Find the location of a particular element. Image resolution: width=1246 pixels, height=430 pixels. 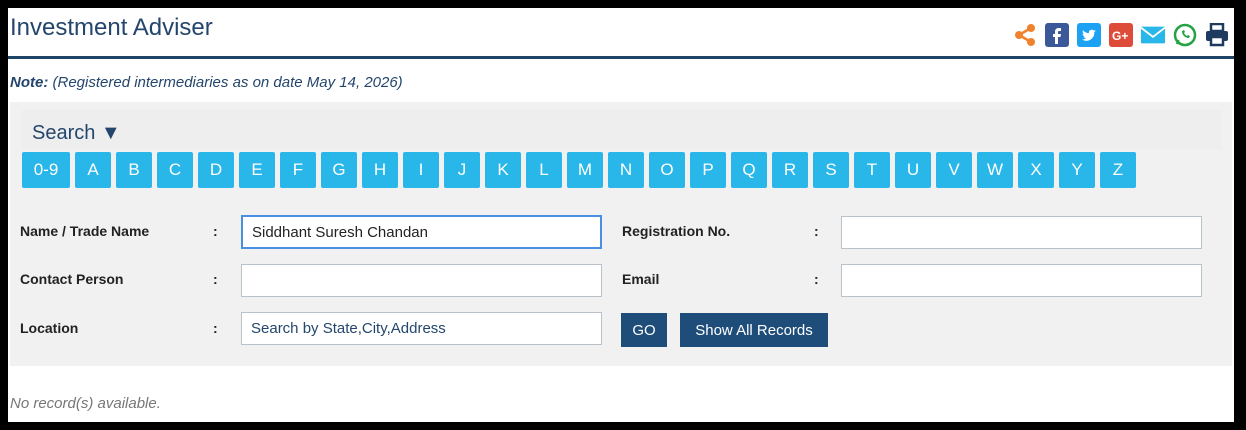

facebook-icon is located at coordinates (1057, 35).